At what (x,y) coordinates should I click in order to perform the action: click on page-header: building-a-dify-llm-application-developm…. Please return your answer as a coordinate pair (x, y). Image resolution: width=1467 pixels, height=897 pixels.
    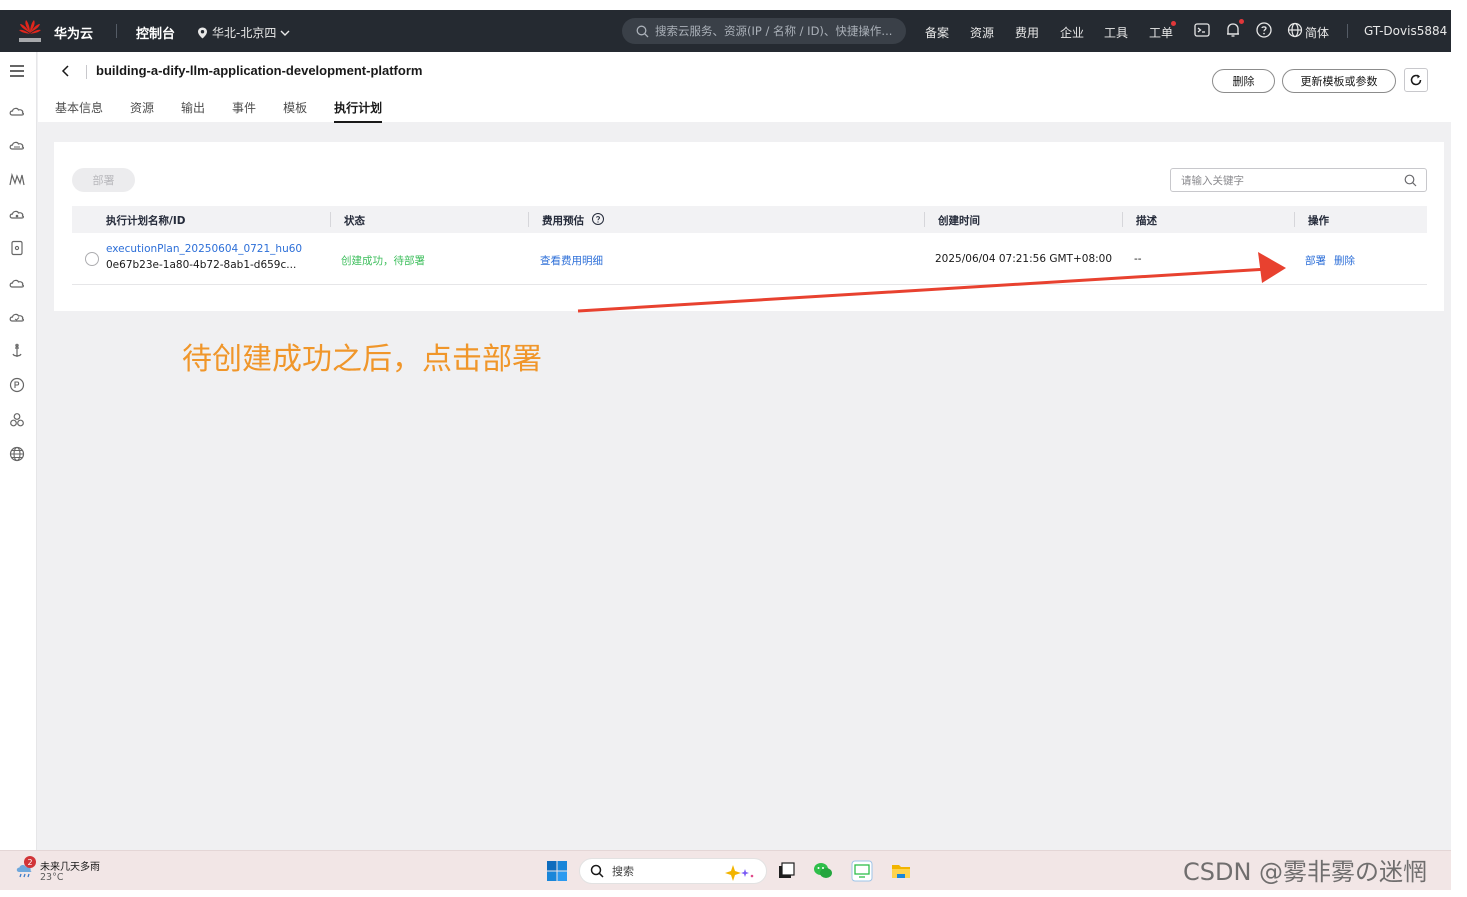
    Looking at the image, I should click on (744, 87).